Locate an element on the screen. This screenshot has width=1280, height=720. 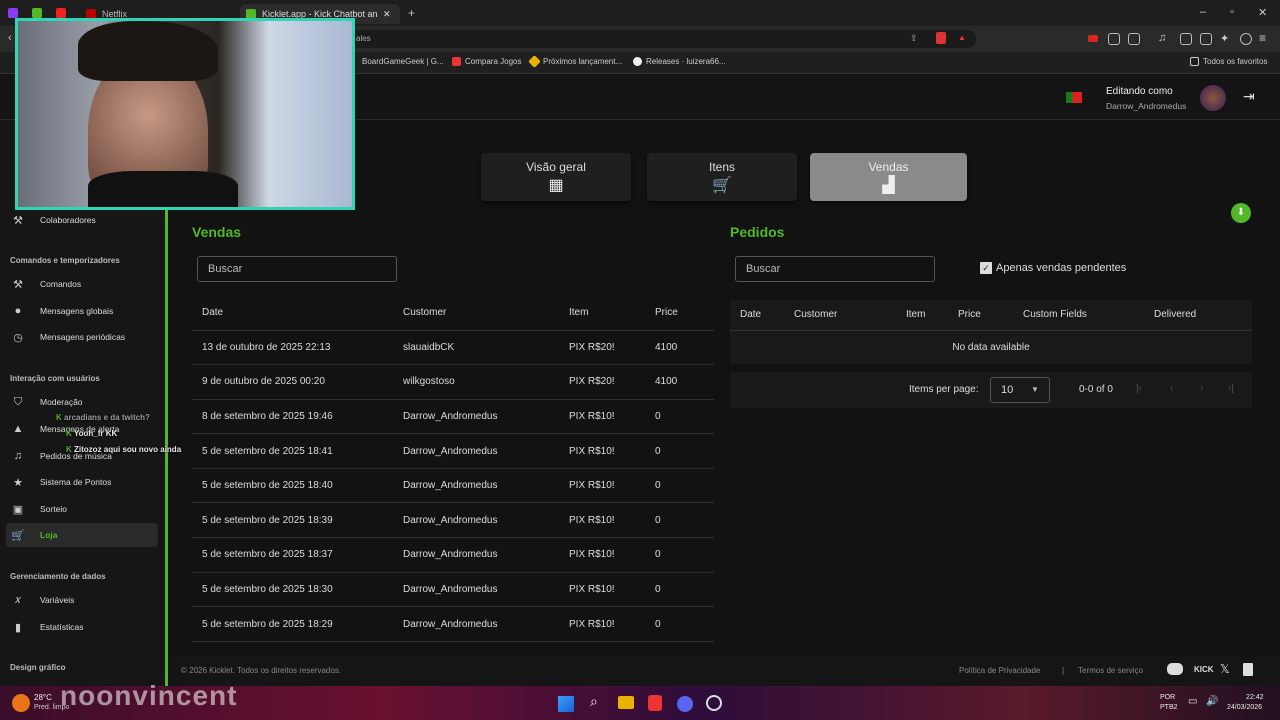
new-tab-icon: + is located at coordinates (411, 13).